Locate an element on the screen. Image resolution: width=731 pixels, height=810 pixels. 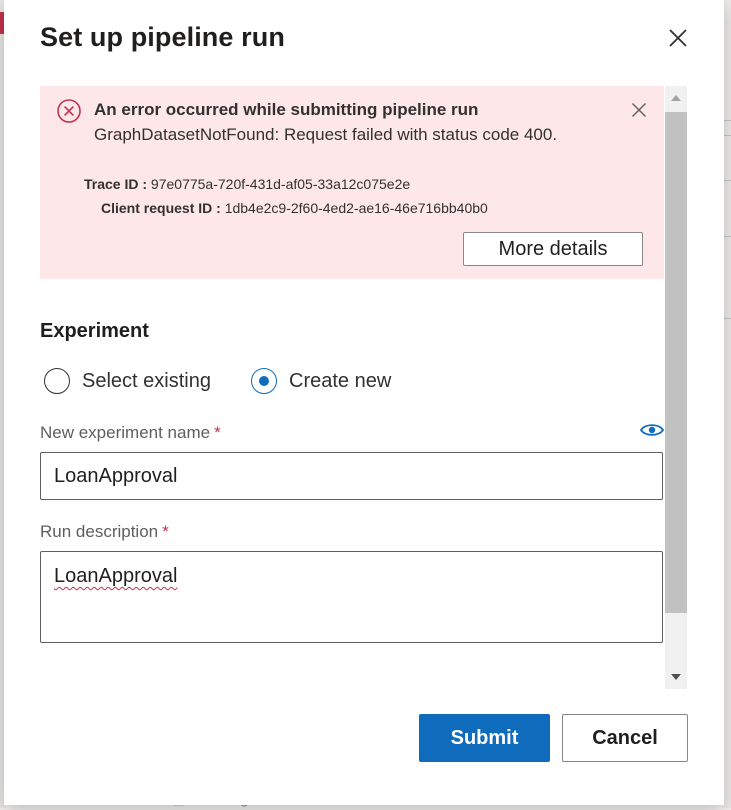
experiment-section-title: Experiment is located at coordinates (94, 331).